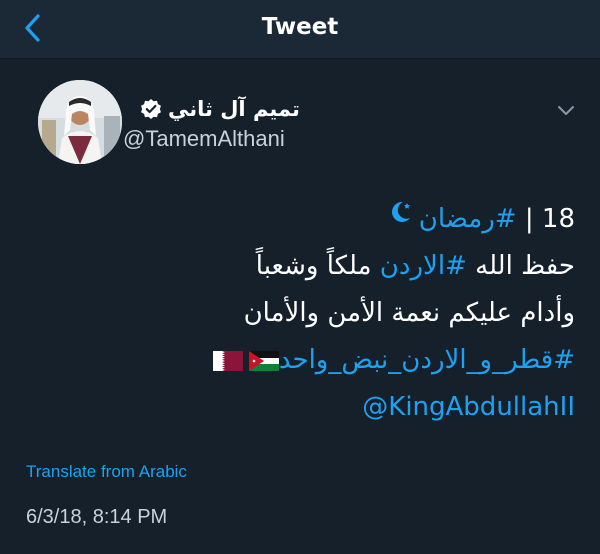 This screenshot has height=554, width=600. I want to click on hashtag-ramadan: #رمضان, so click(468, 219).